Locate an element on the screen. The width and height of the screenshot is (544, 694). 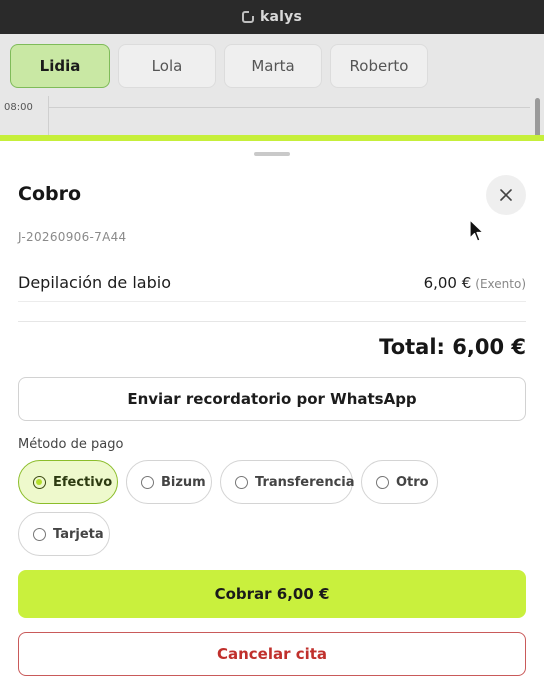
window-title: kalys is located at coordinates (280, 17).